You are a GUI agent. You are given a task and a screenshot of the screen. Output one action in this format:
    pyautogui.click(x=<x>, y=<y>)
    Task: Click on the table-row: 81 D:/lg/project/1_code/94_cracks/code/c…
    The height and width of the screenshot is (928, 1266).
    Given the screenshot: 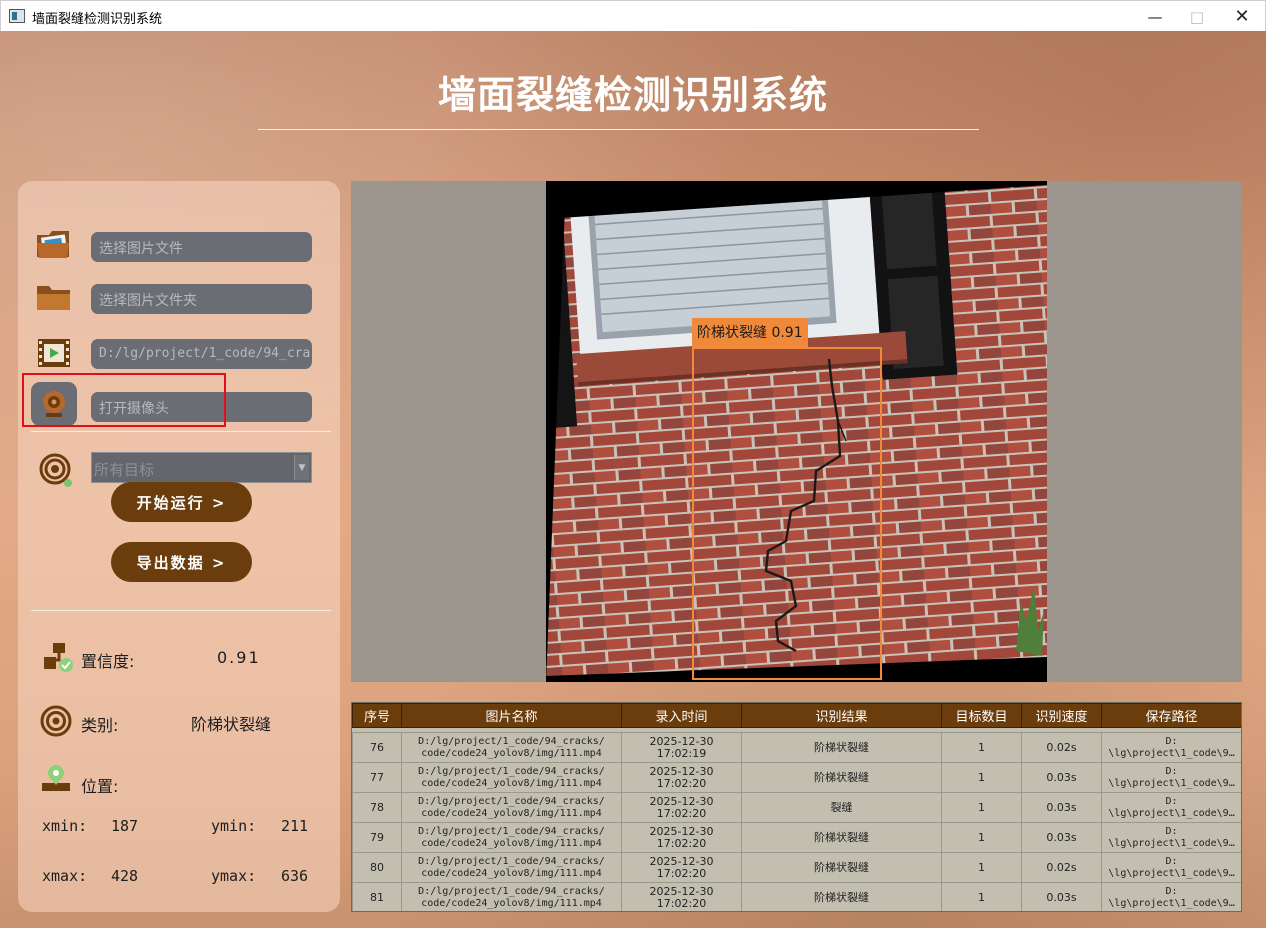 What is the action you would take?
    pyautogui.click(x=796, y=896)
    